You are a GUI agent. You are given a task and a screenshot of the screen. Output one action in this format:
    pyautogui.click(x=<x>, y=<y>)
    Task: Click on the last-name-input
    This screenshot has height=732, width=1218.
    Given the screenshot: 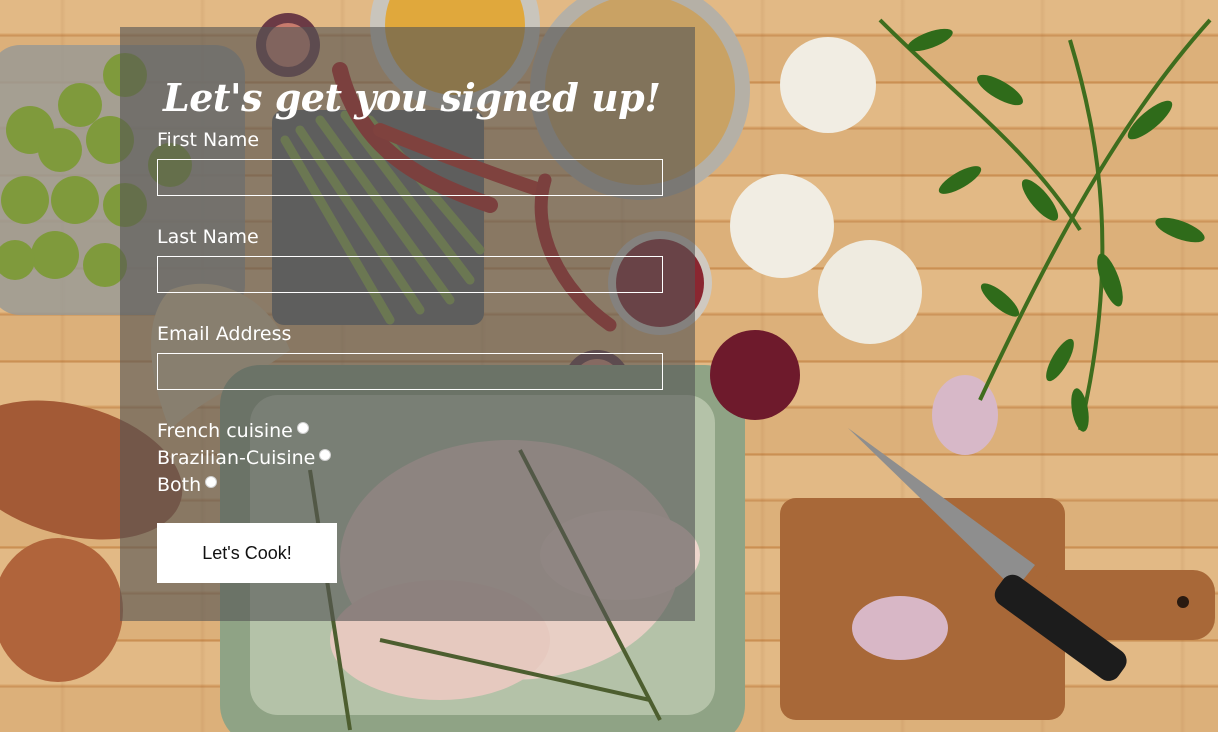 What is the action you would take?
    pyautogui.click(x=410, y=274)
    